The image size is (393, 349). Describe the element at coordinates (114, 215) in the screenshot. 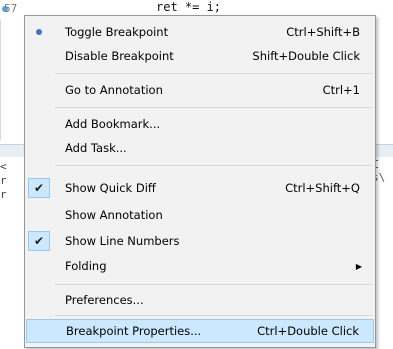

I see `menu-item-label: Show Annotation` at that location.